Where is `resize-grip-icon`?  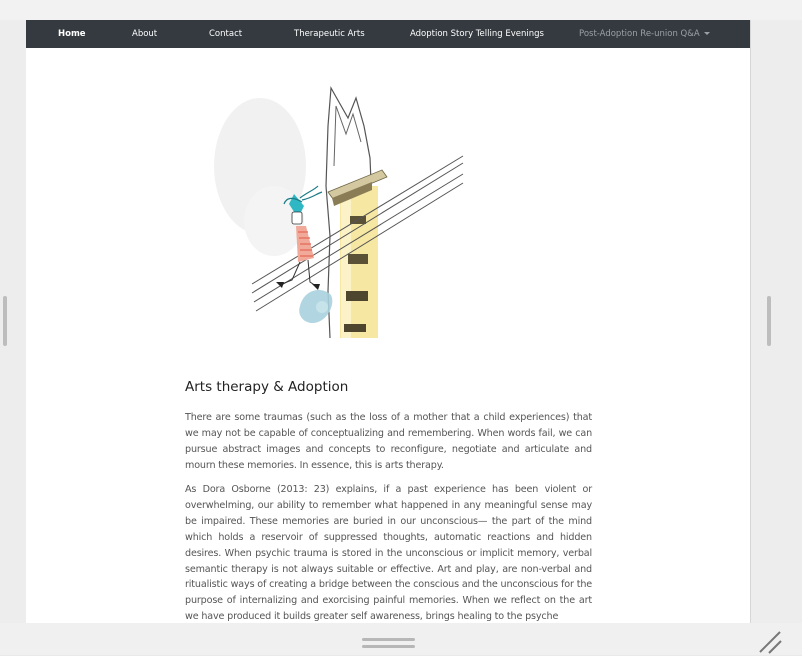 resize-grip-icon is located at coordinates (770, 642).